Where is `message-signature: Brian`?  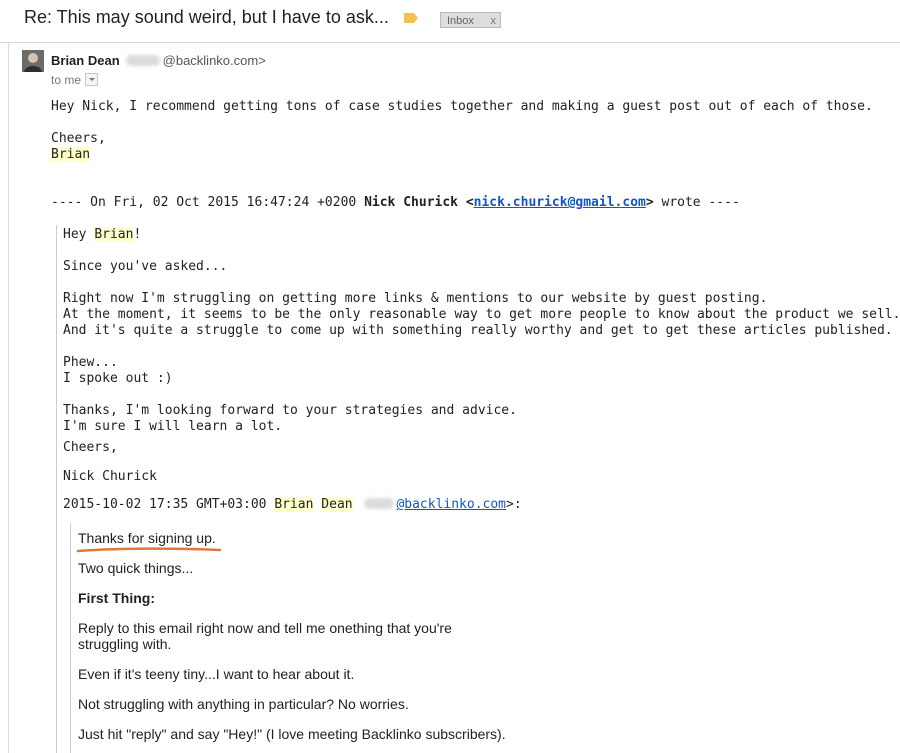 message-signature: Brian is located at coordinates (71, 154).